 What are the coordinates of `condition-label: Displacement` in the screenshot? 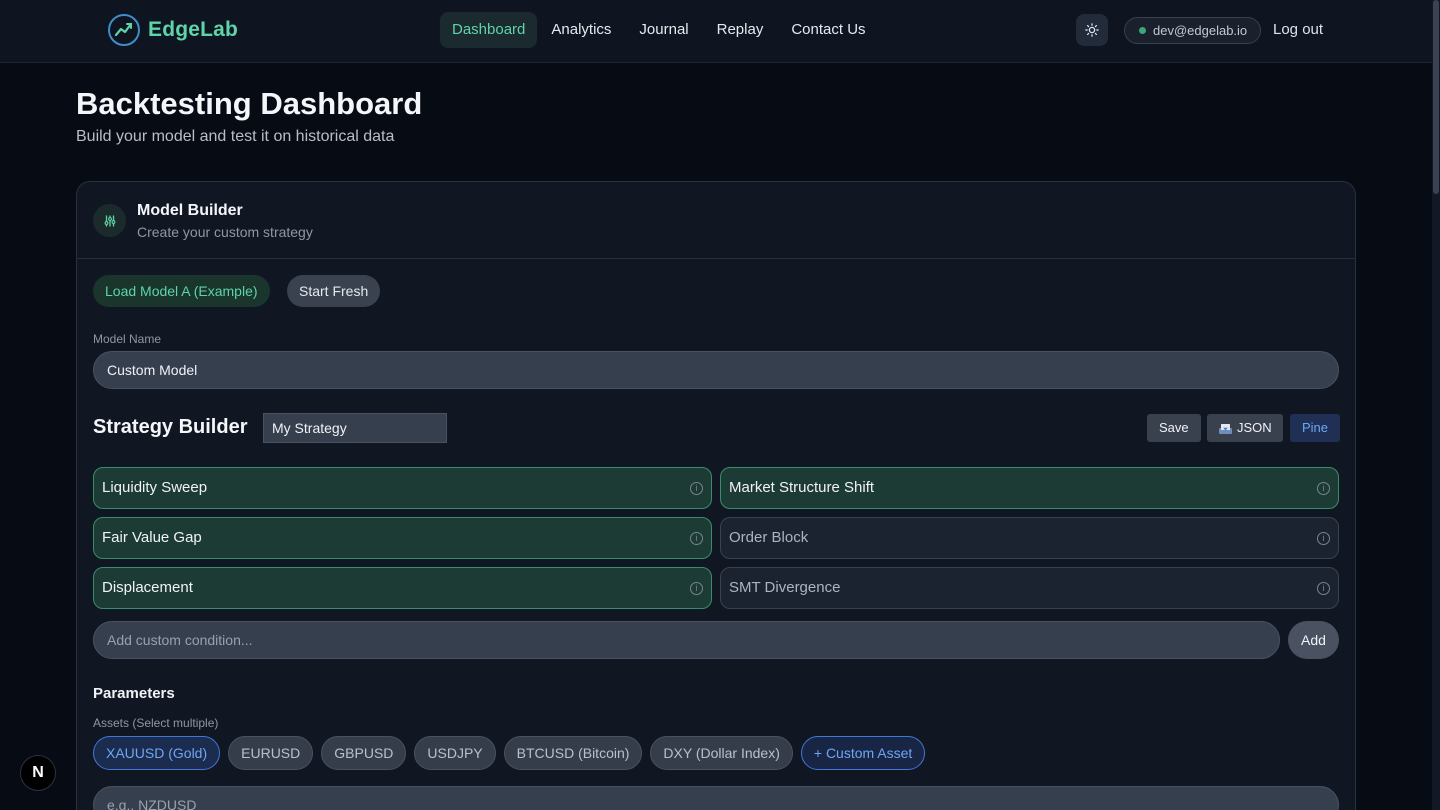 It's located at (147, 587).